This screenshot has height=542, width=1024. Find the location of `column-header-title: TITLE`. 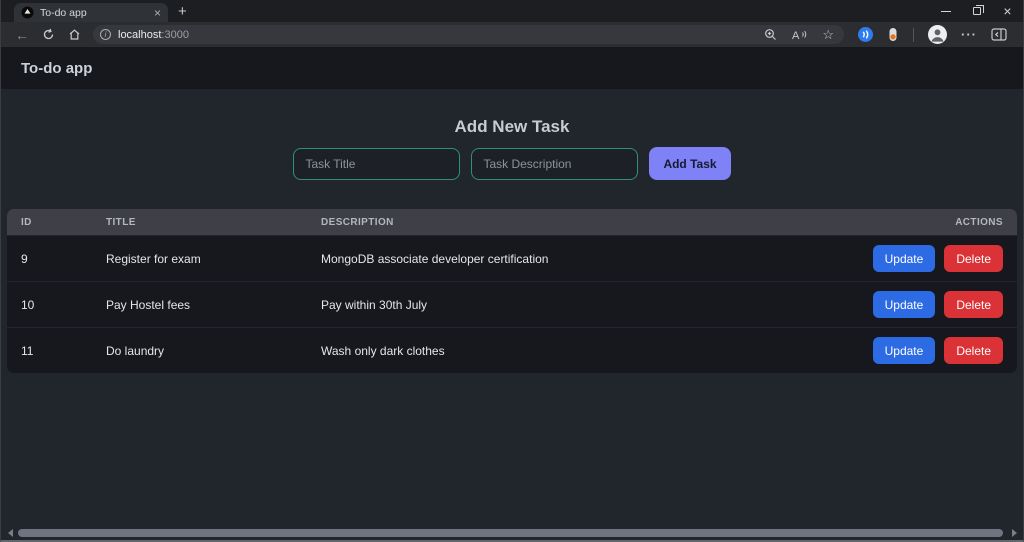

column-header-title: TITLE is located at coordinates (121, 222).